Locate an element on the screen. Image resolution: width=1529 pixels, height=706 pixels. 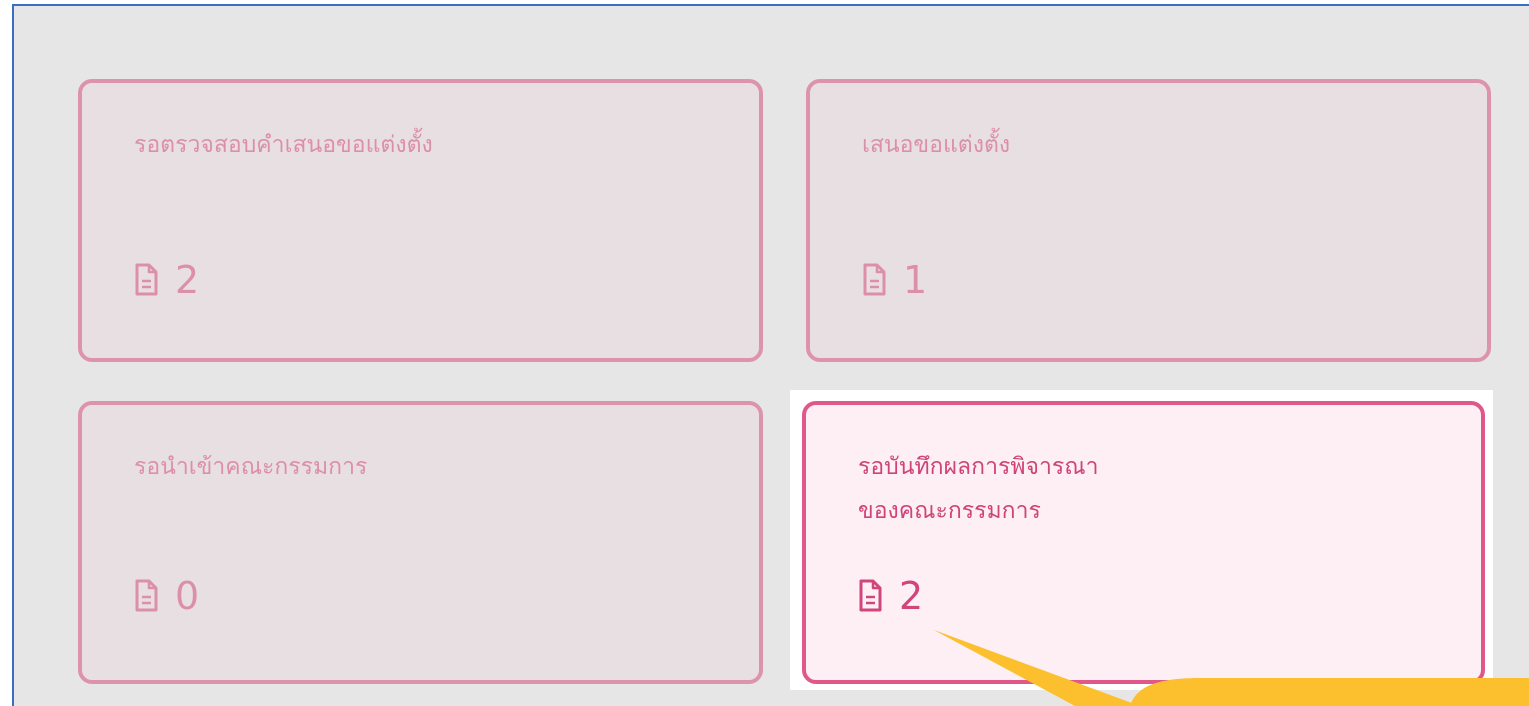
card-title: รอบันทึกผลการพิจารณา ของคณะกรรมการ is located at coordinates (978, 489).